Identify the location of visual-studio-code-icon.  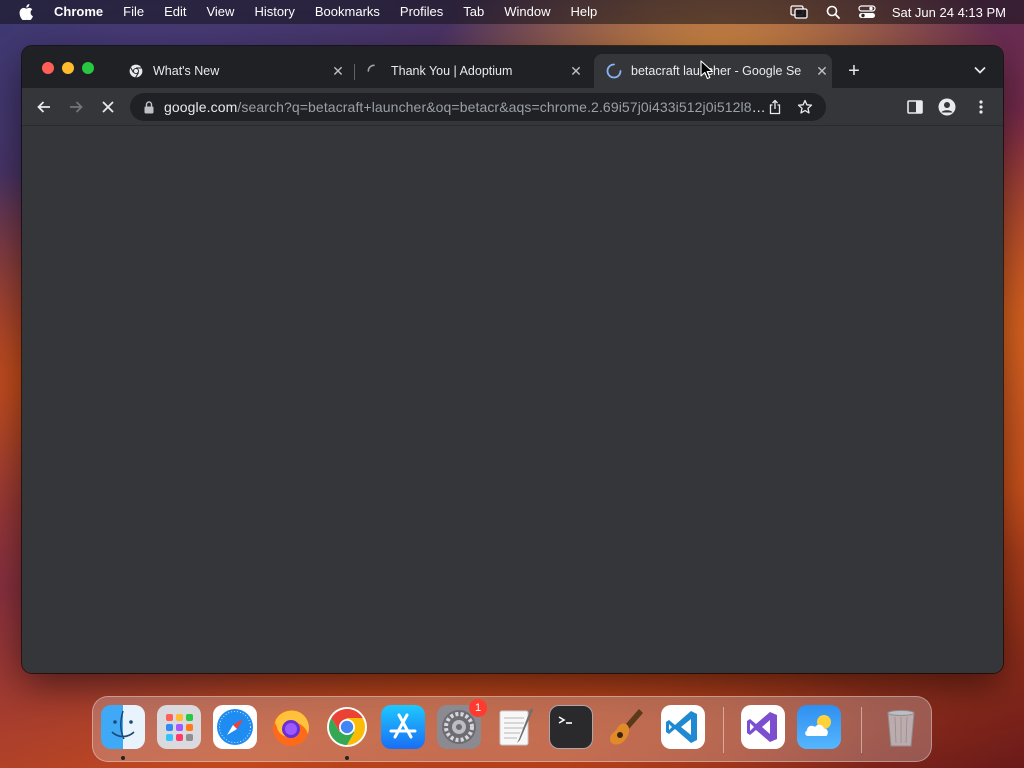
(683, 727).